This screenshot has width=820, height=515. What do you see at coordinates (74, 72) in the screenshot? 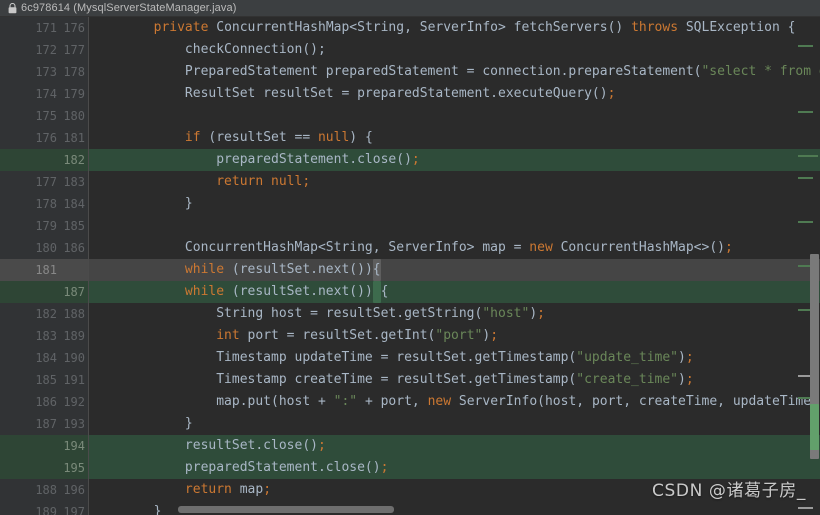
I see `line-number-new: 178` at bounding box center [74, 72].